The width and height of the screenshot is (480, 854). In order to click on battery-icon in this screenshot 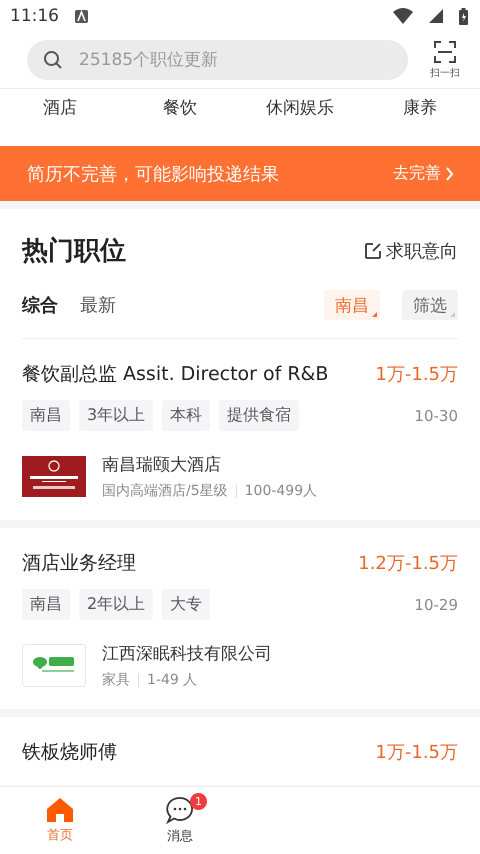, I will do `click(463, 16)`.